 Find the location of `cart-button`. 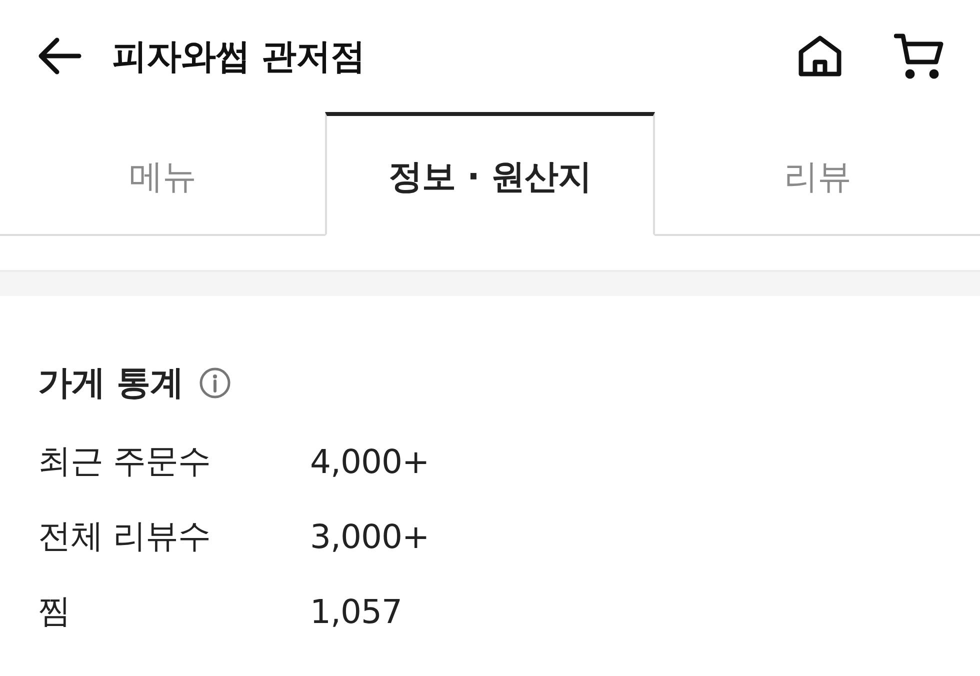

cart-button is located at coordinates (919, 56).